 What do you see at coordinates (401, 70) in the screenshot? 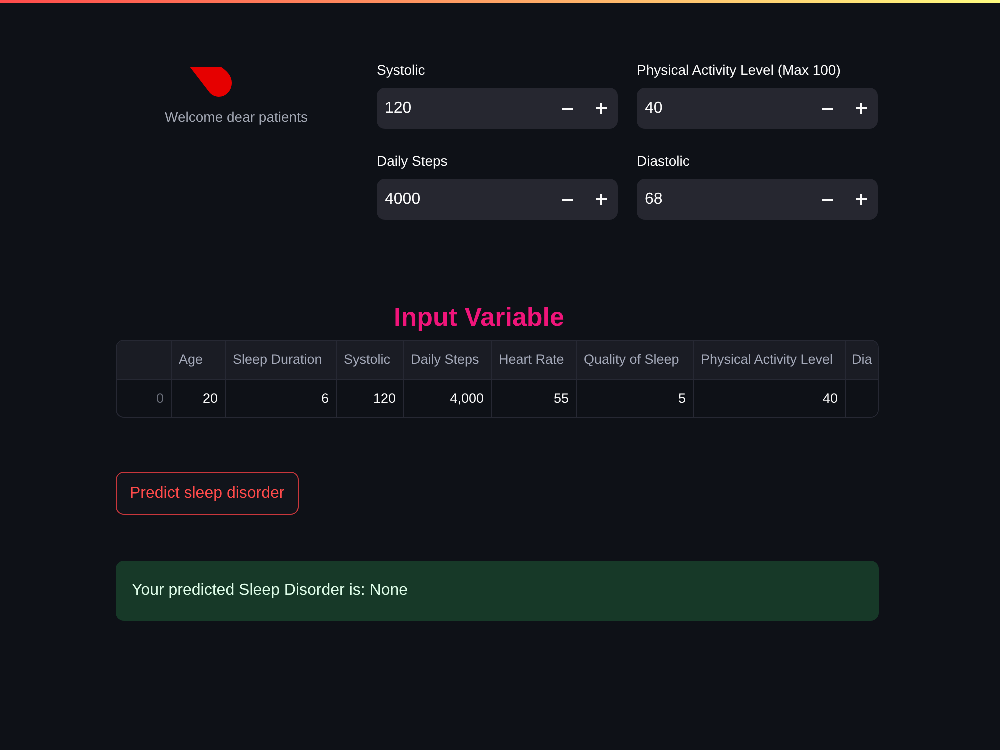
I see `field-label: Systolic` at bounding box center [401, 70].